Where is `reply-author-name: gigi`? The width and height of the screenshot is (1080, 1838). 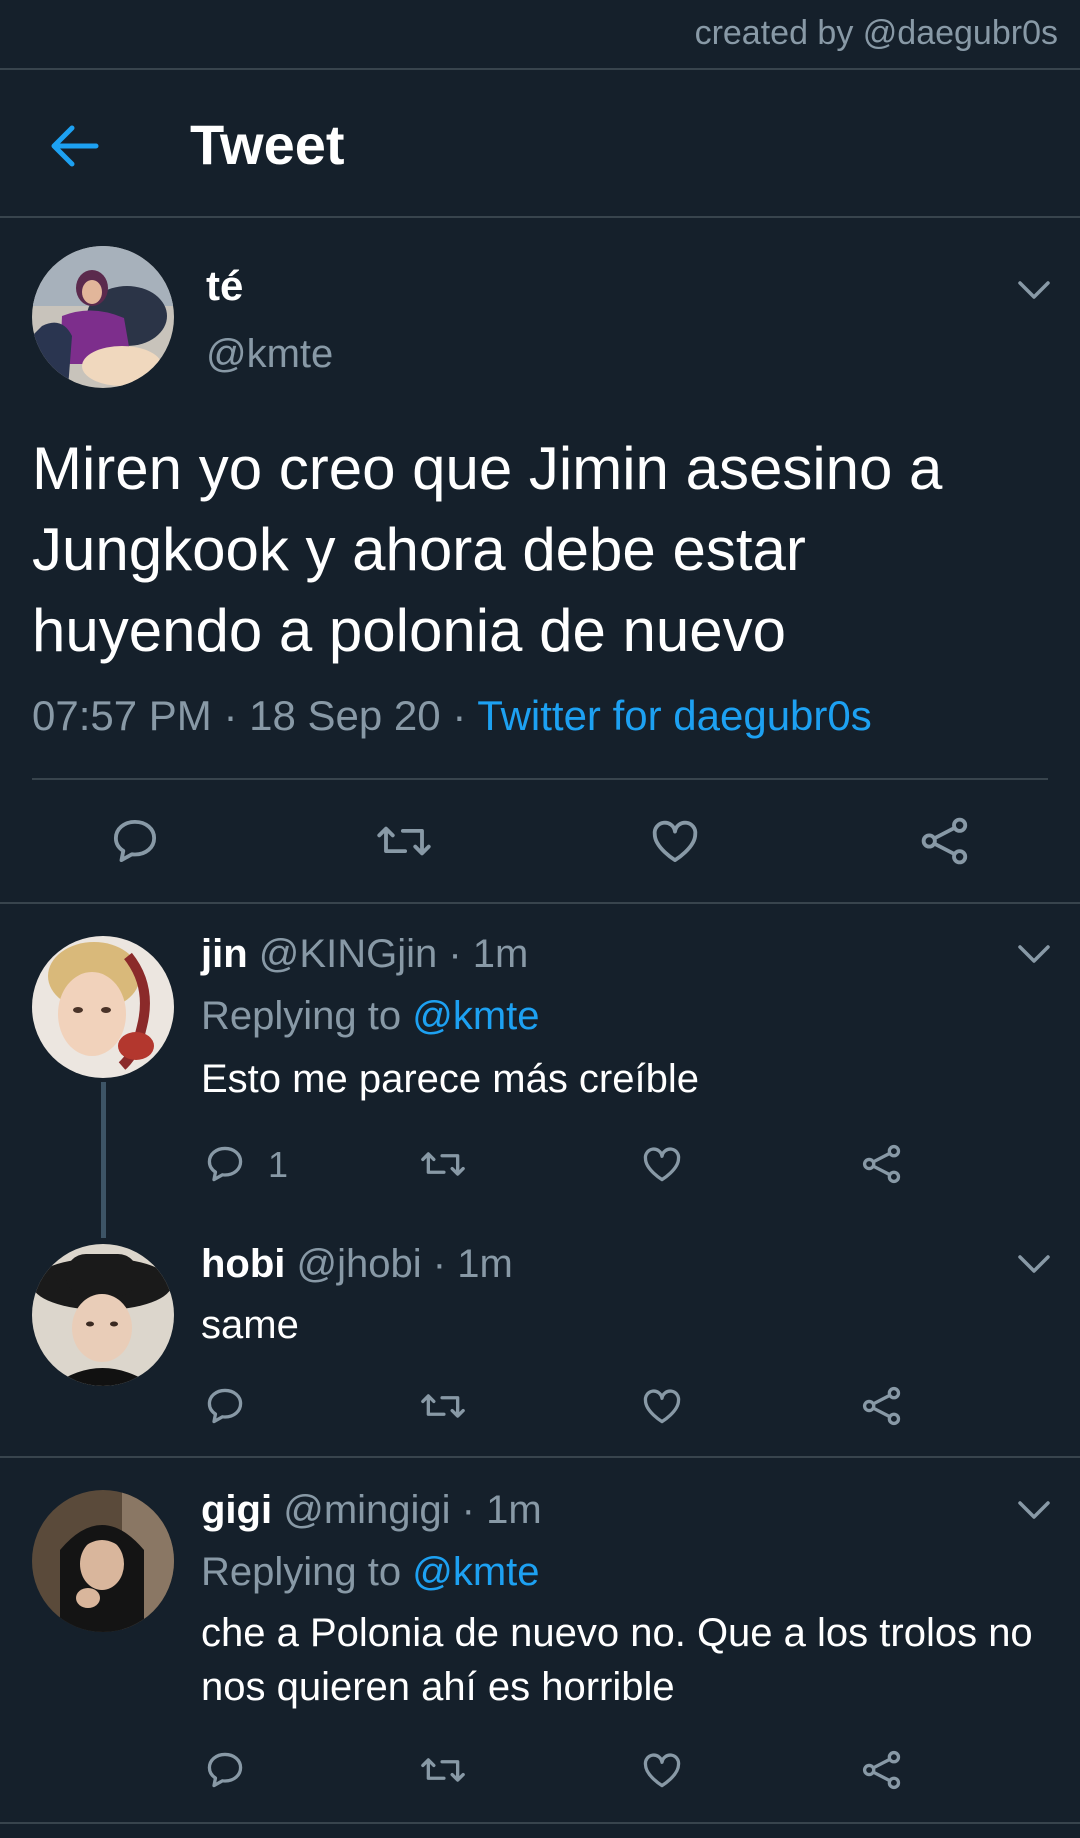
reply-author-name: gigi is located at coordinates (236, 1510).